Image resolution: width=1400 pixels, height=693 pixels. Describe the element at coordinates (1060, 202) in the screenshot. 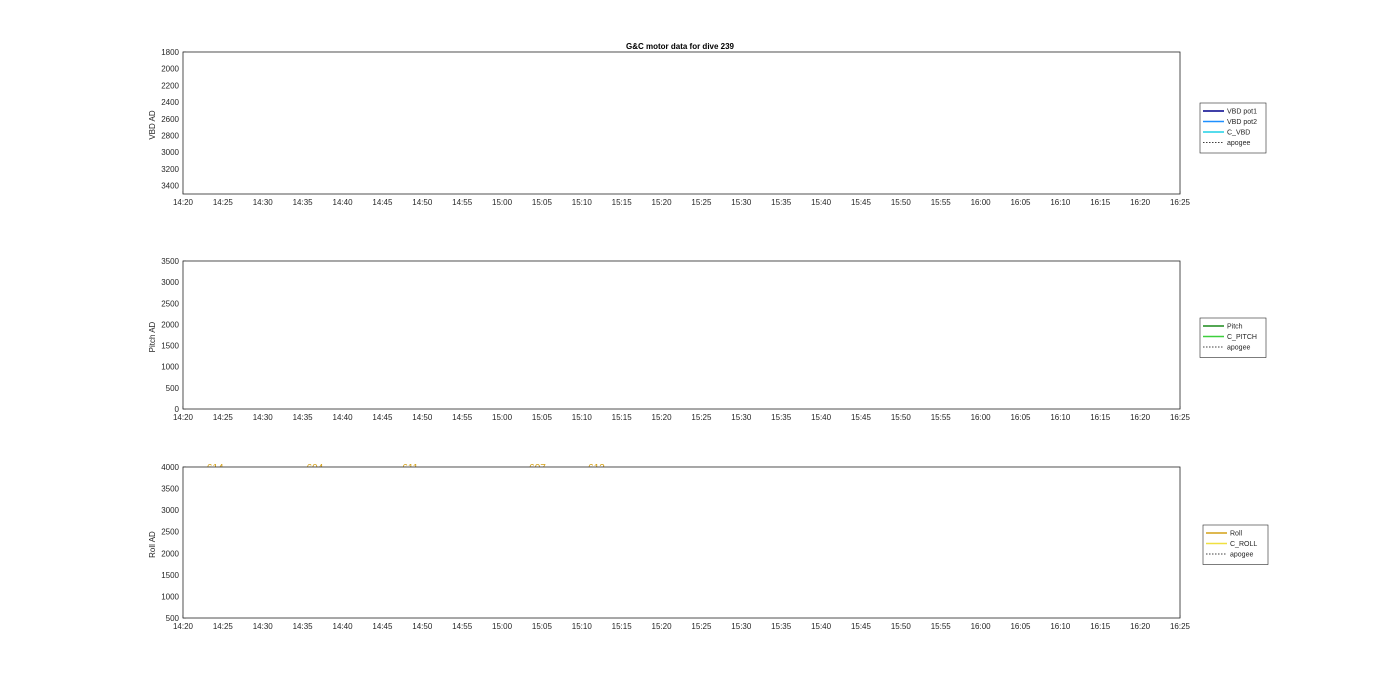

I see `vbd-x-tick-label: 16:10` at that location.